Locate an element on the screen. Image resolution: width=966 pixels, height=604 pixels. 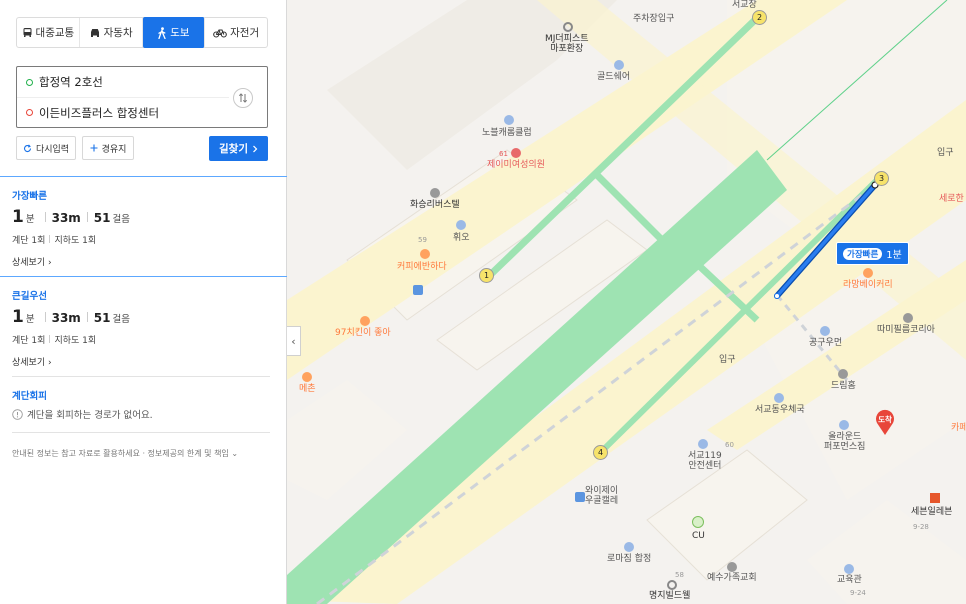
poi-olive-icon is located at coordinates (844, 425).